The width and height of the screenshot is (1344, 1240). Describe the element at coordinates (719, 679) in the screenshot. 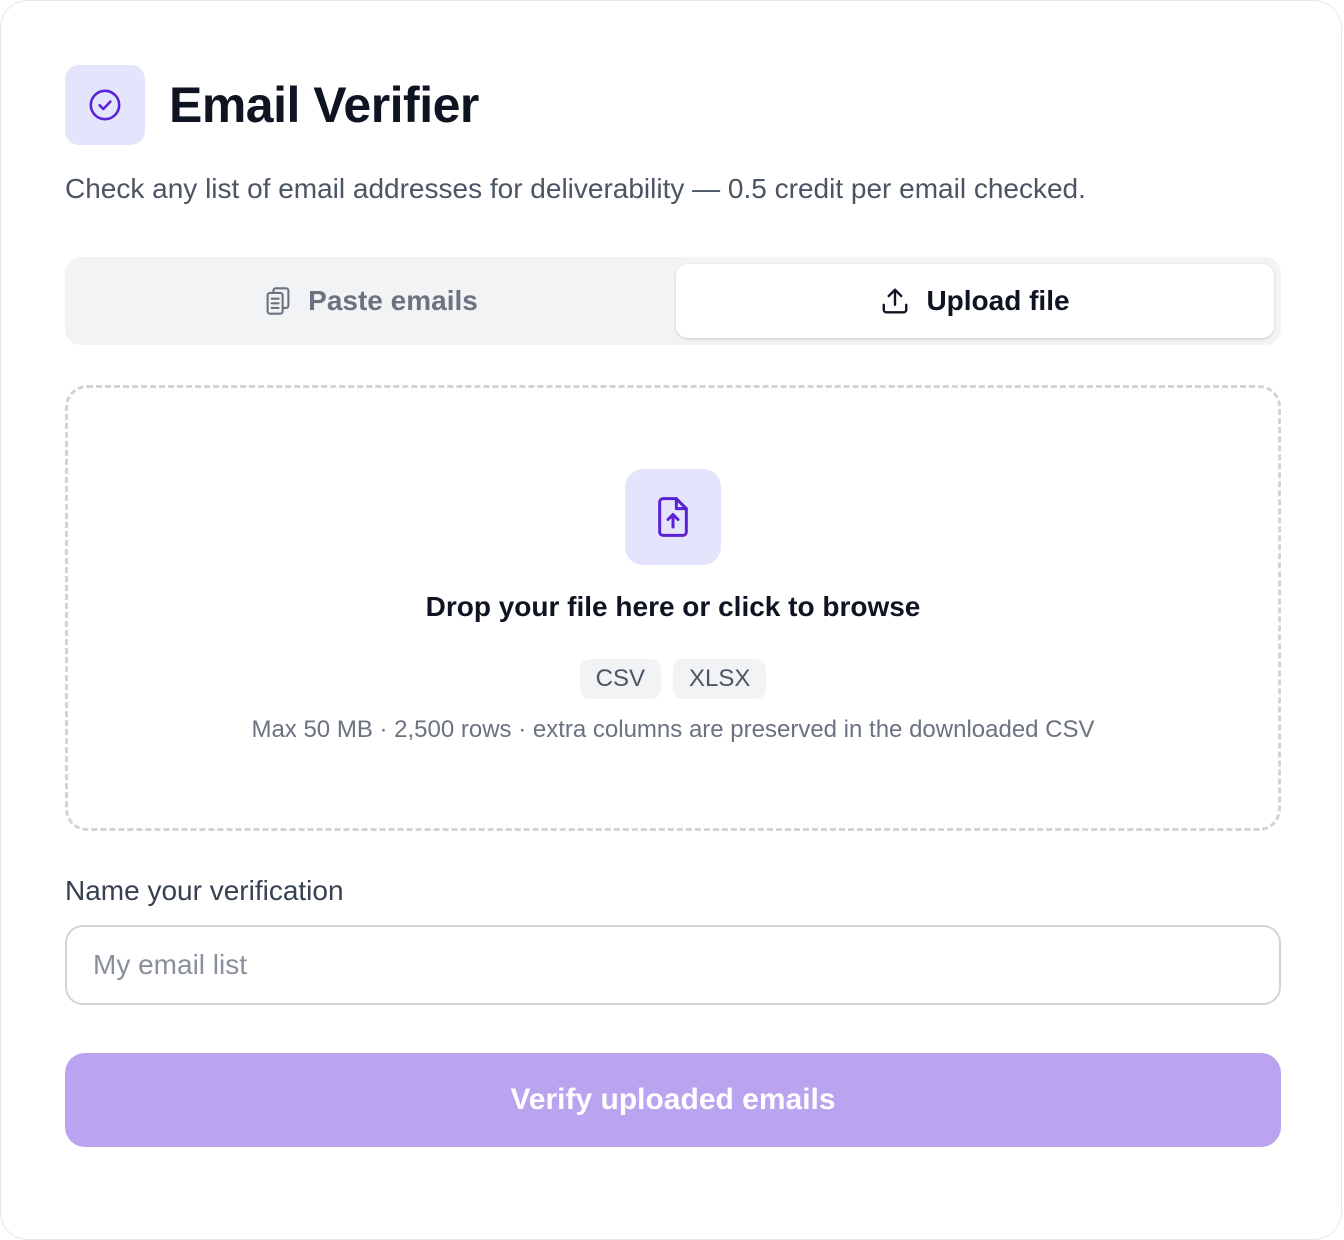

I see `format-badge-xlsx: XLSX` at that location.